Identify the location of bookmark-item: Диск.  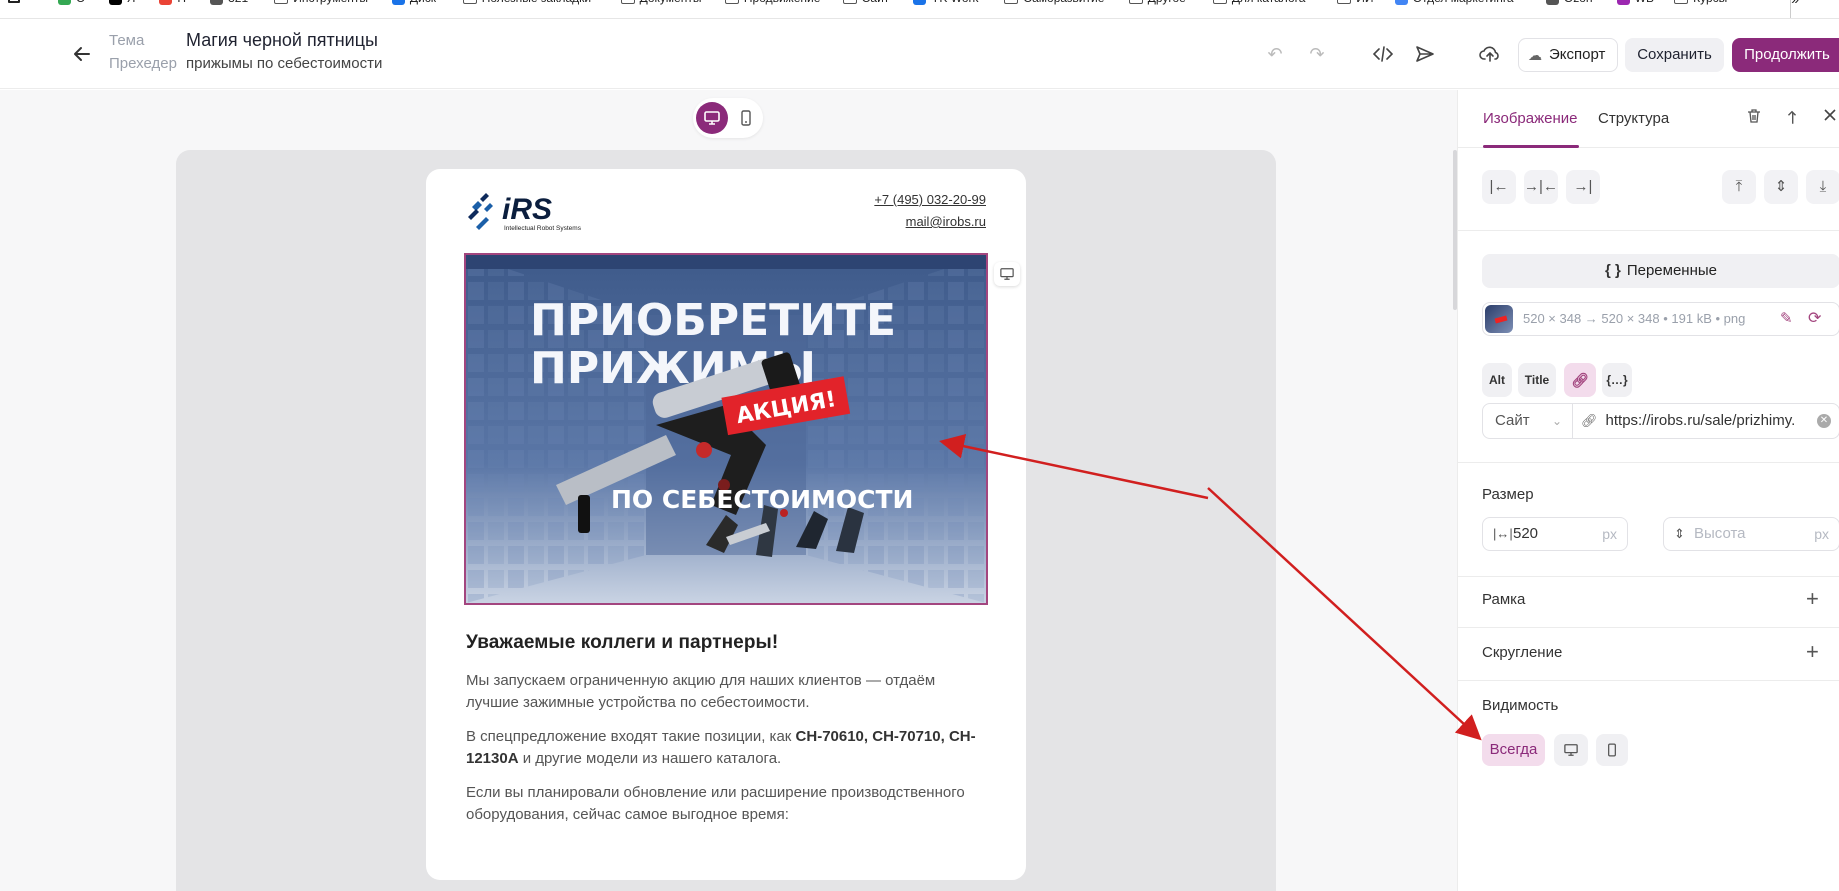
(413, 2).